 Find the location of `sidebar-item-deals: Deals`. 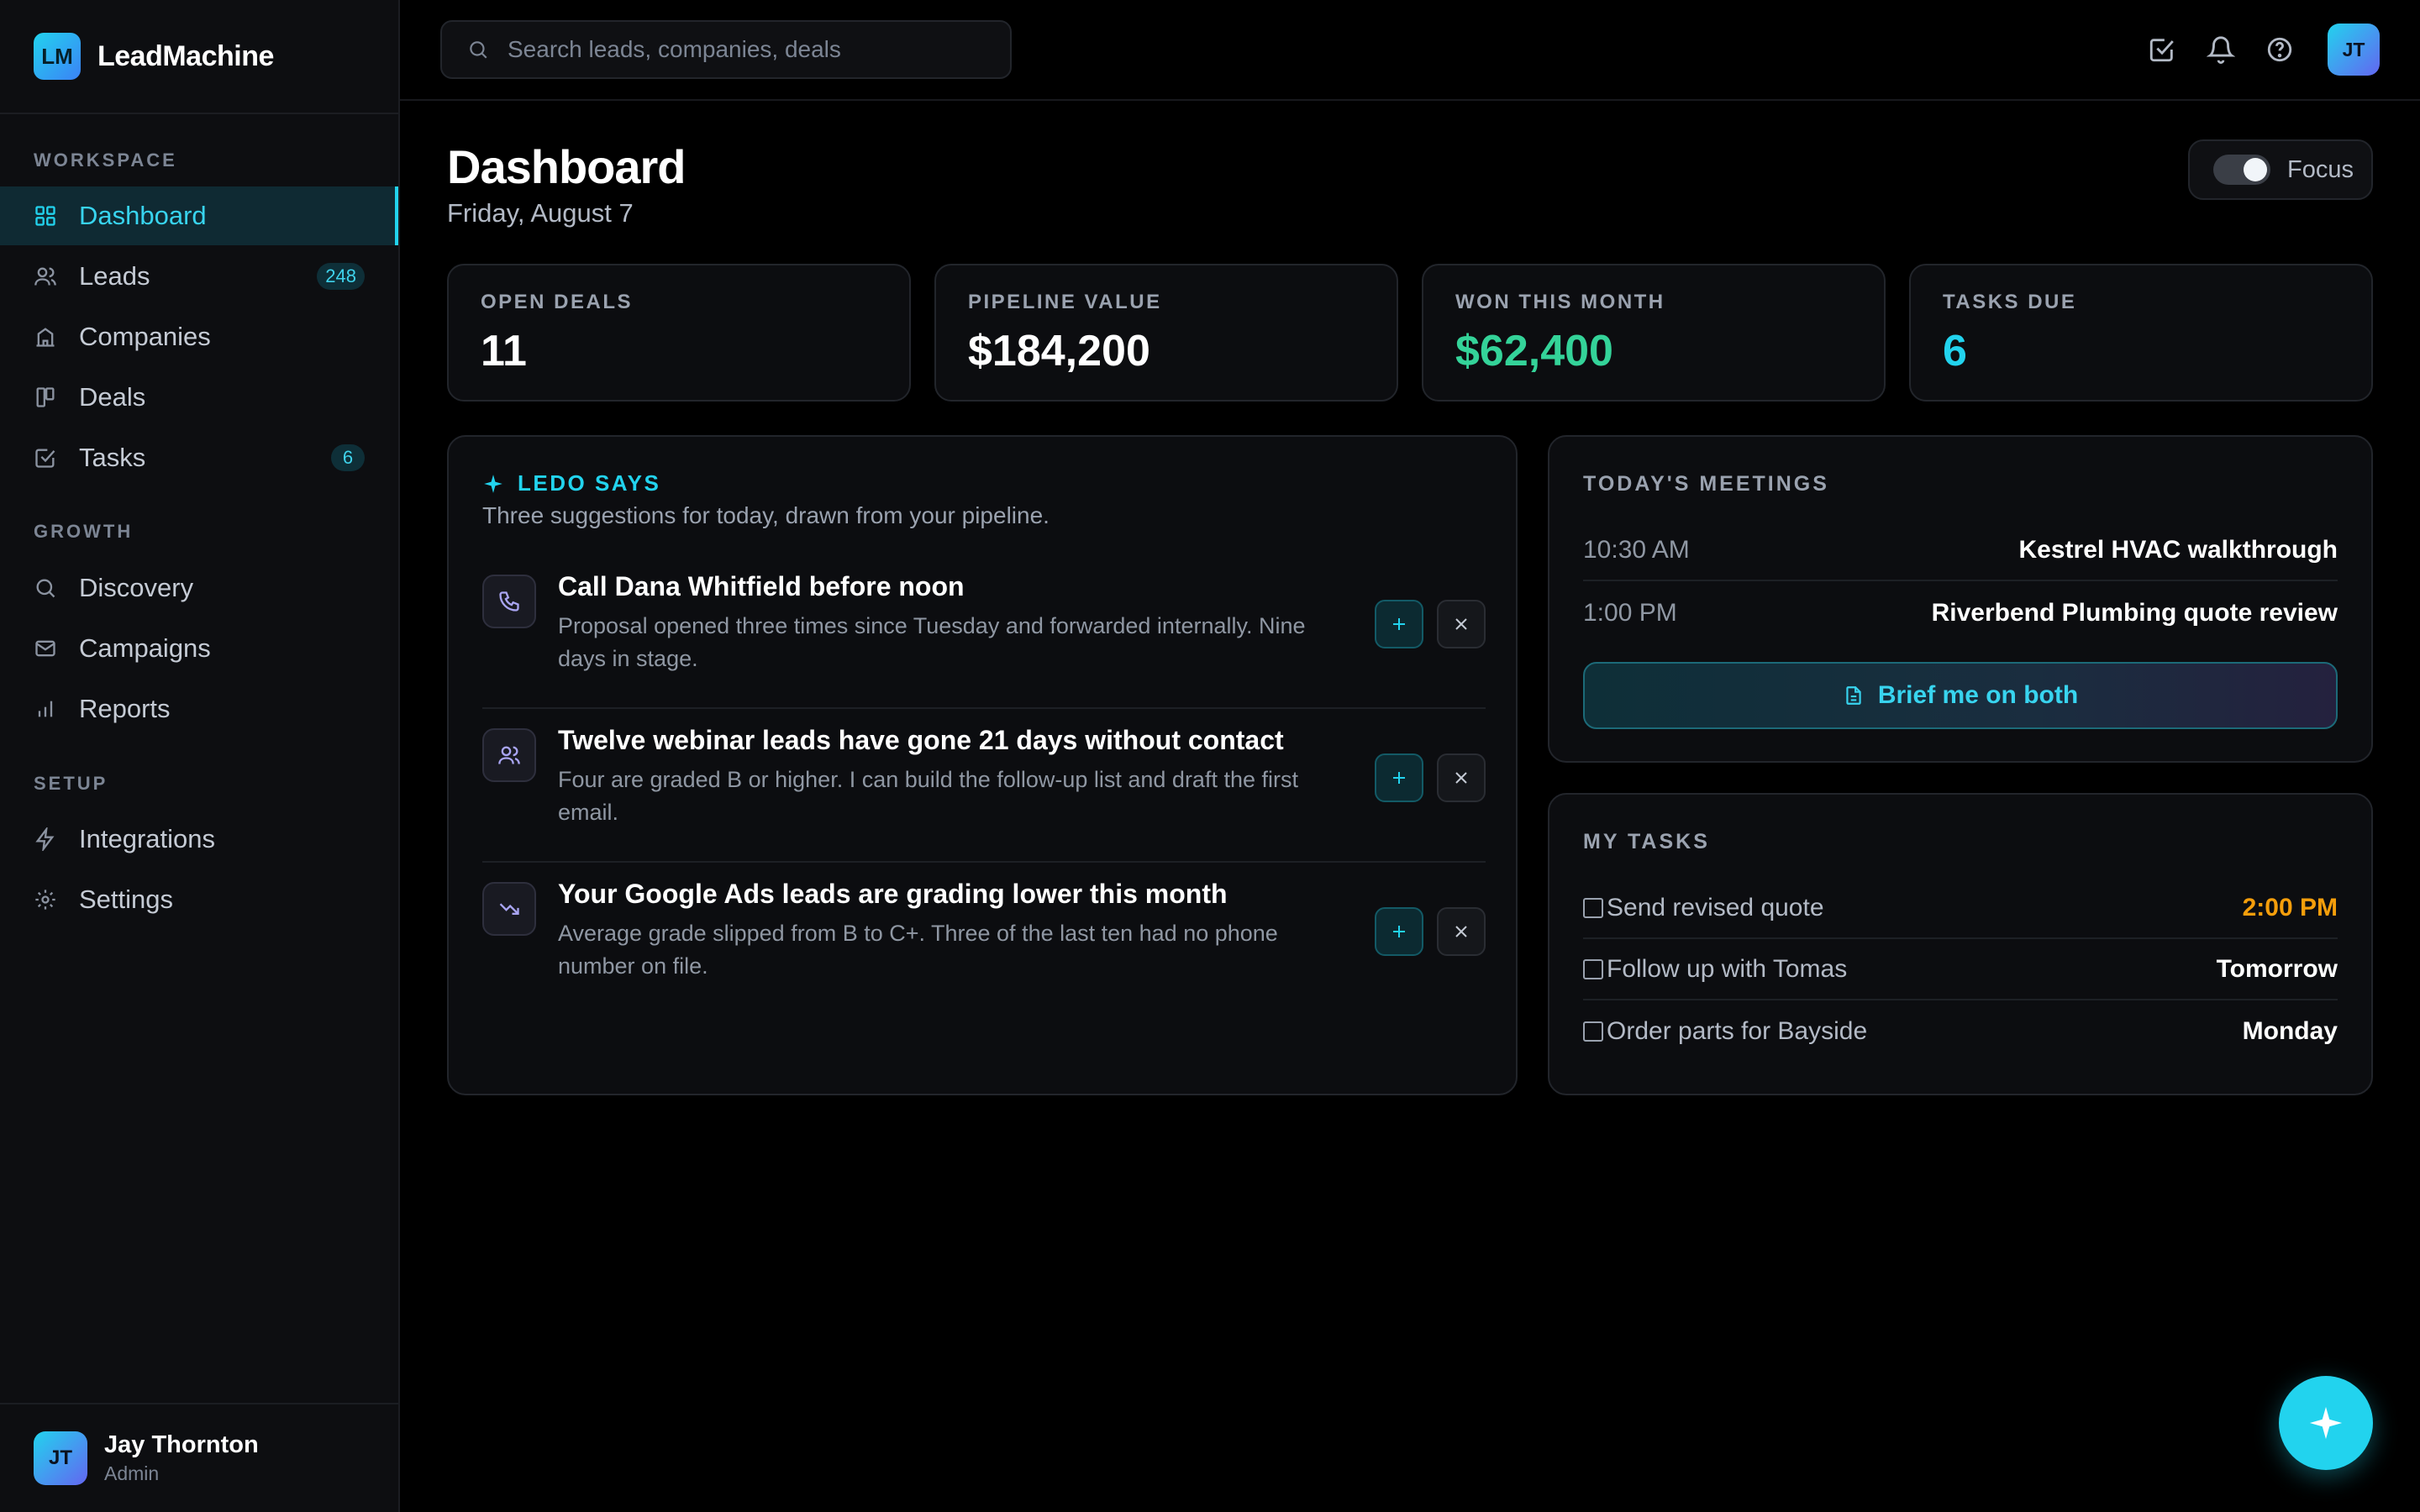

sidebar-item-deals: Deals is located at coordinates (199, 397).